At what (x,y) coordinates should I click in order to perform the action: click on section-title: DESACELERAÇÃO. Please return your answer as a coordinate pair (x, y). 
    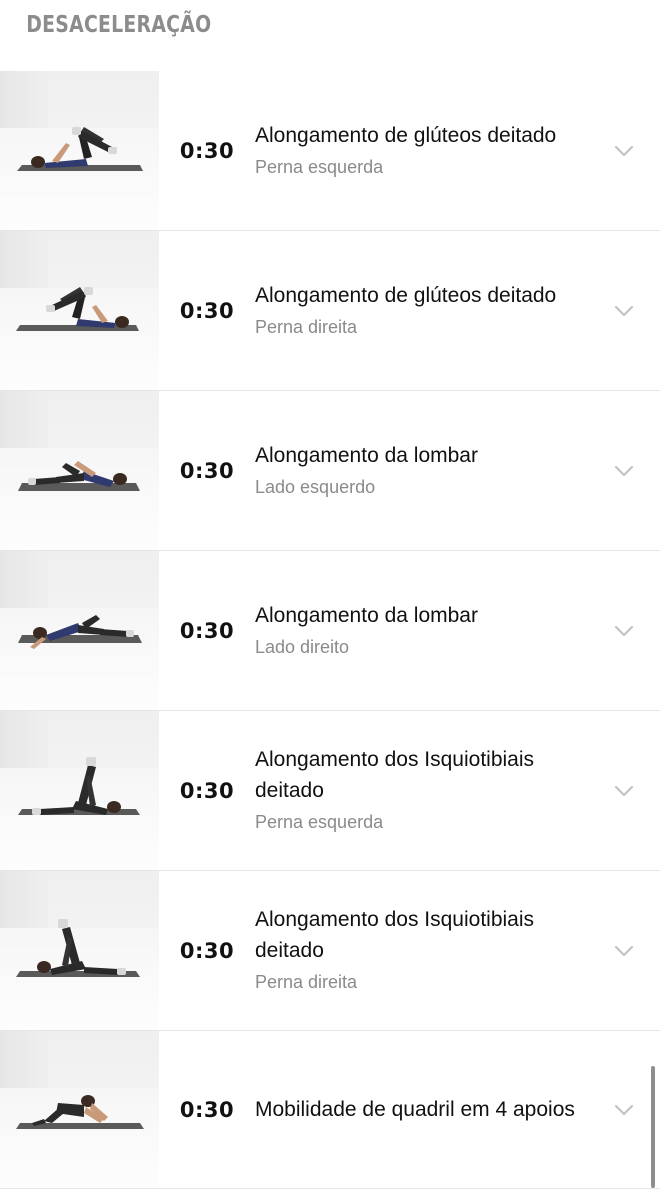
    Looking at the image, I should click on (119, 25).